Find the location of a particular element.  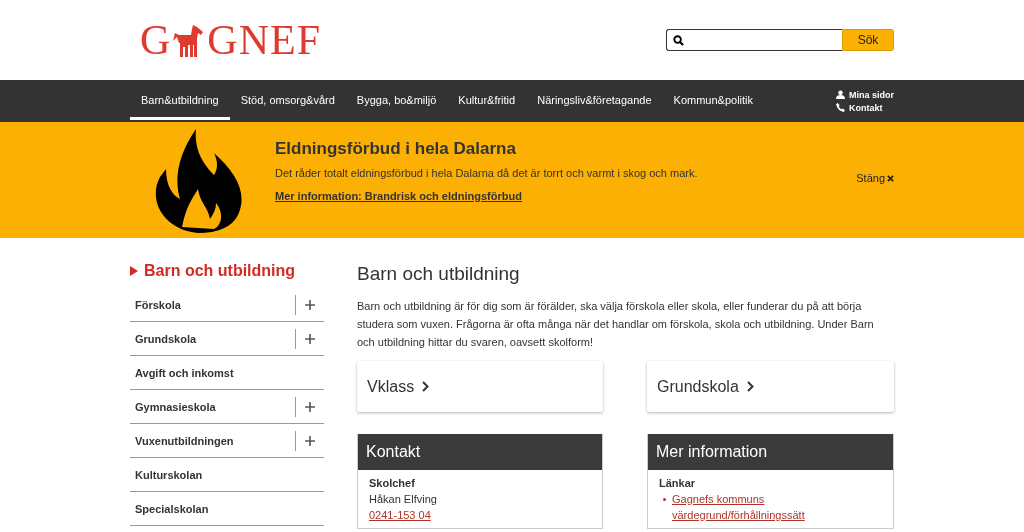

sidebar-item: Gymnasieskola is located at coordinates (175, 406).